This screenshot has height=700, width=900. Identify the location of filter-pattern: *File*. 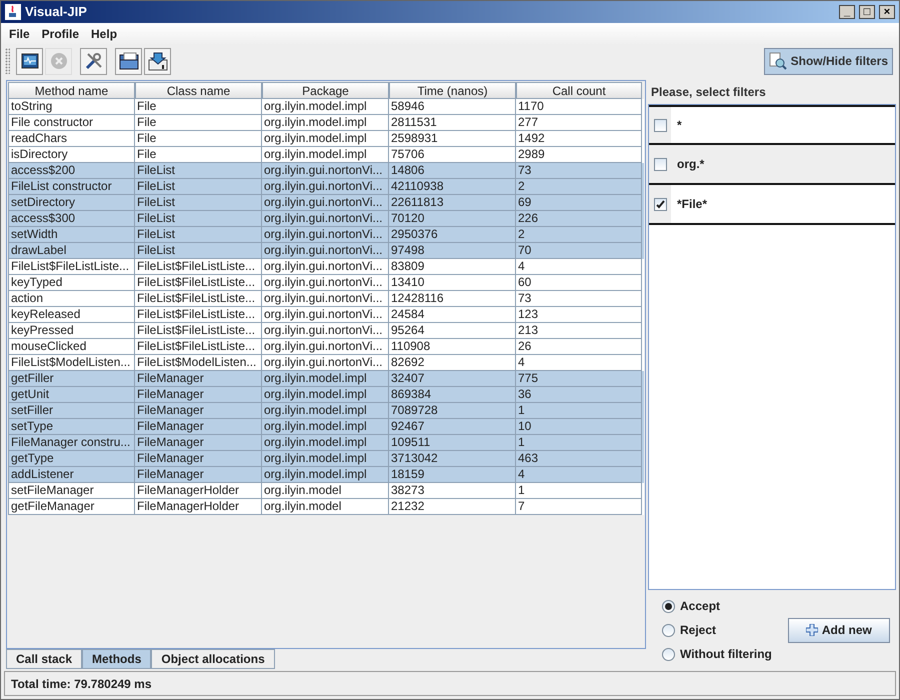
(692, 204).